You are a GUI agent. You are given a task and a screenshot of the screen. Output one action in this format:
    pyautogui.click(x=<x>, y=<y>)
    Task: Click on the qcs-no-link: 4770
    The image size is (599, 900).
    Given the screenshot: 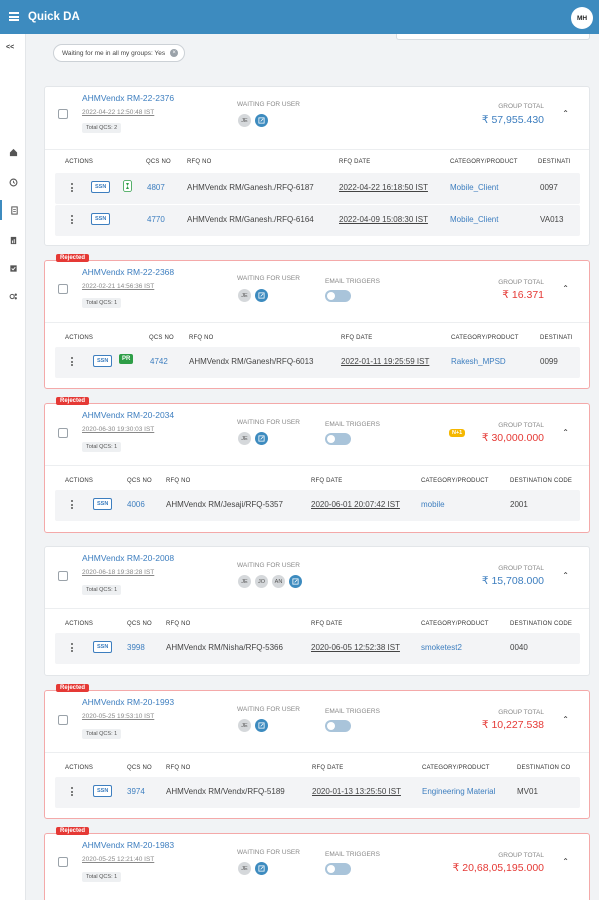 What is the action you would take?
    pyautogui.click(x=156, y=219)
    